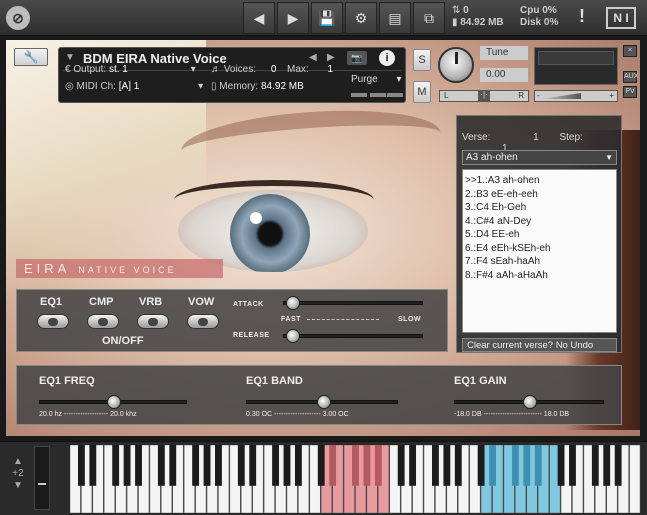  What do you see at coordinates (153, 321) in the screenshot?
I see `vrb-toggle` at bounding box center [153, 321].